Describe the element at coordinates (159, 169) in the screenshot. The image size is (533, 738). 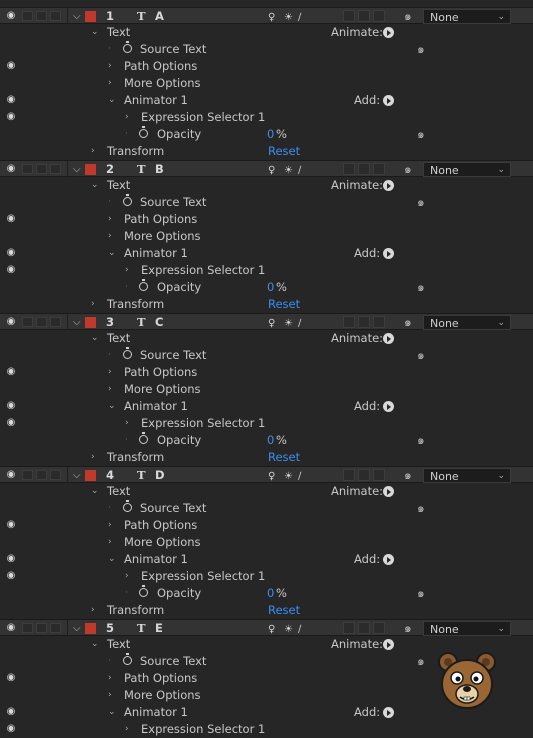
I see `layer-name: B` at that location.